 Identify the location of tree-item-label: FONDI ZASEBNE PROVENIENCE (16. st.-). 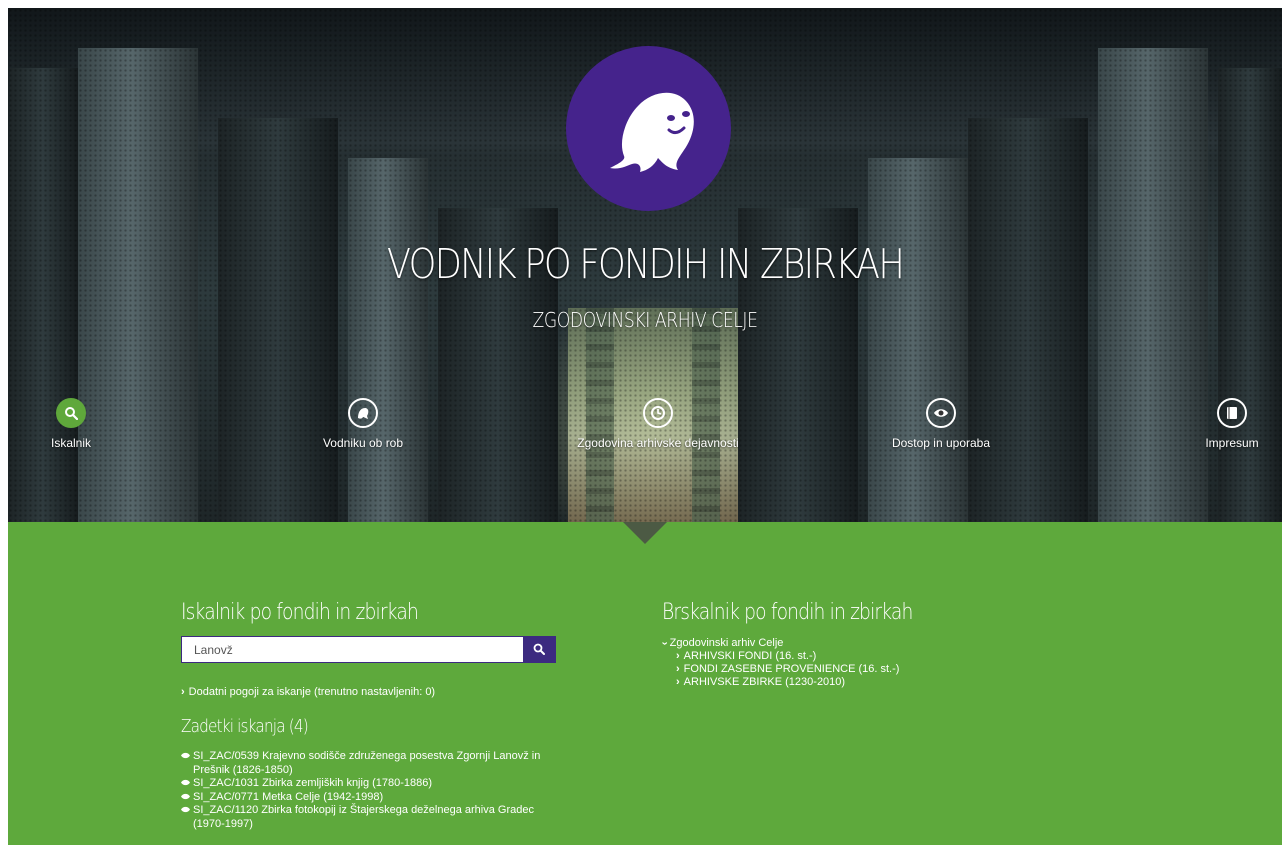
(791, 669).